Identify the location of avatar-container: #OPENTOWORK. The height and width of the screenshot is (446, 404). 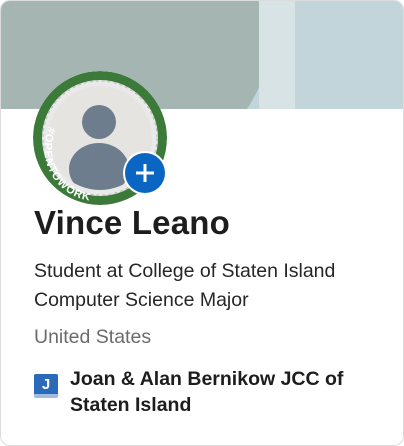
(100, 138).